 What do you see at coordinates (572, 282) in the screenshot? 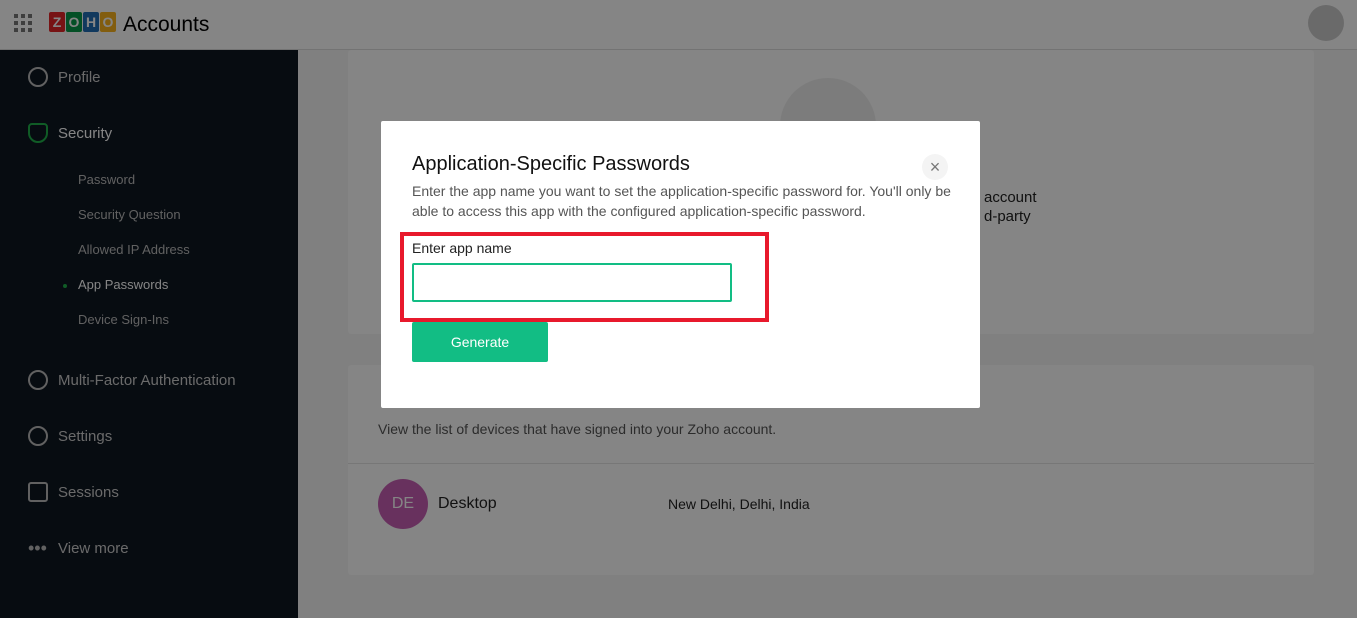
I see `app-name-input` at bounding box center [572, 282].